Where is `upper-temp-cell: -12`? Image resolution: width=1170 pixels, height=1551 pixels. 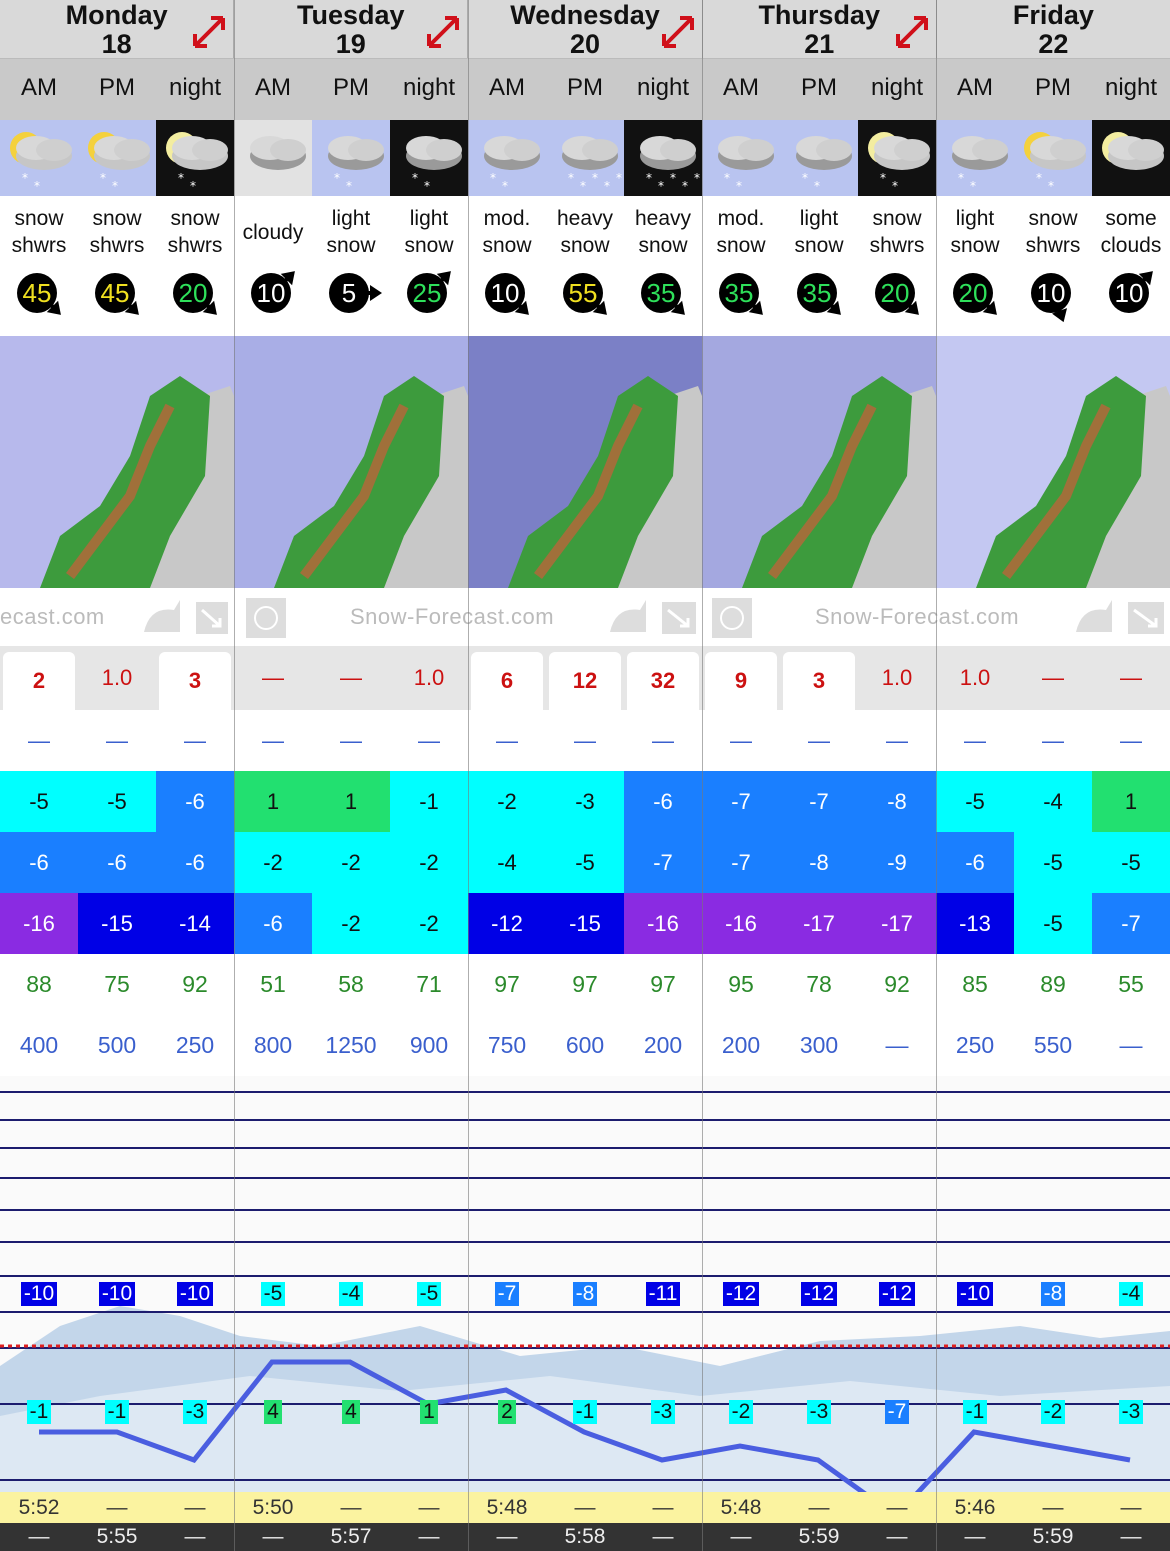 upper-temp-cell: -12 is located at coordinates (741, 1296).